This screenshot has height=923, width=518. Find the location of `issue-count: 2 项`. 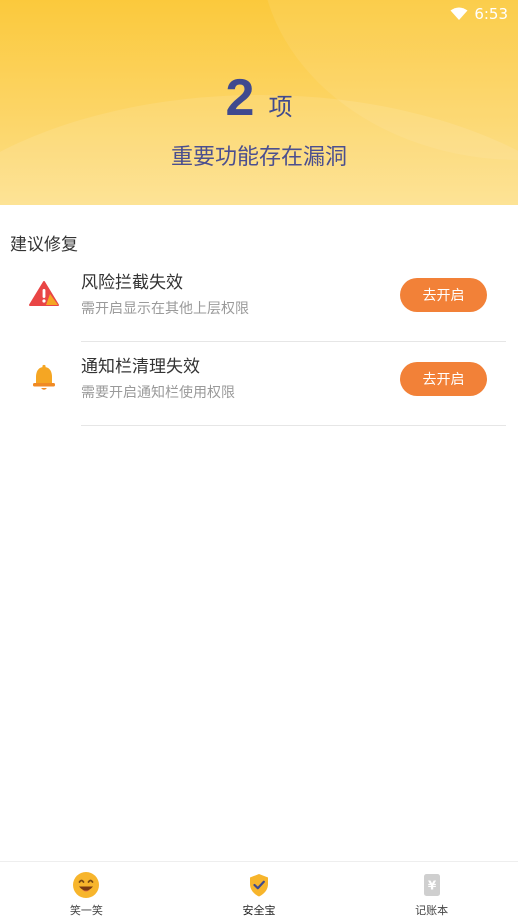

issue-count: 2 项 is located at coordinates (259, 98).